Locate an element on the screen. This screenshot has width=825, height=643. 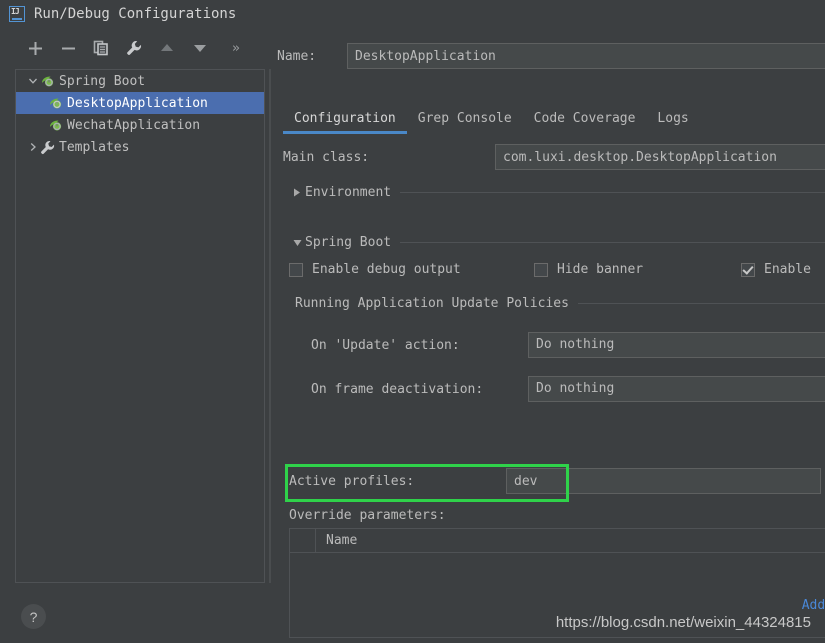
environment-section-label: Environment is located at coordinates (348, 192).